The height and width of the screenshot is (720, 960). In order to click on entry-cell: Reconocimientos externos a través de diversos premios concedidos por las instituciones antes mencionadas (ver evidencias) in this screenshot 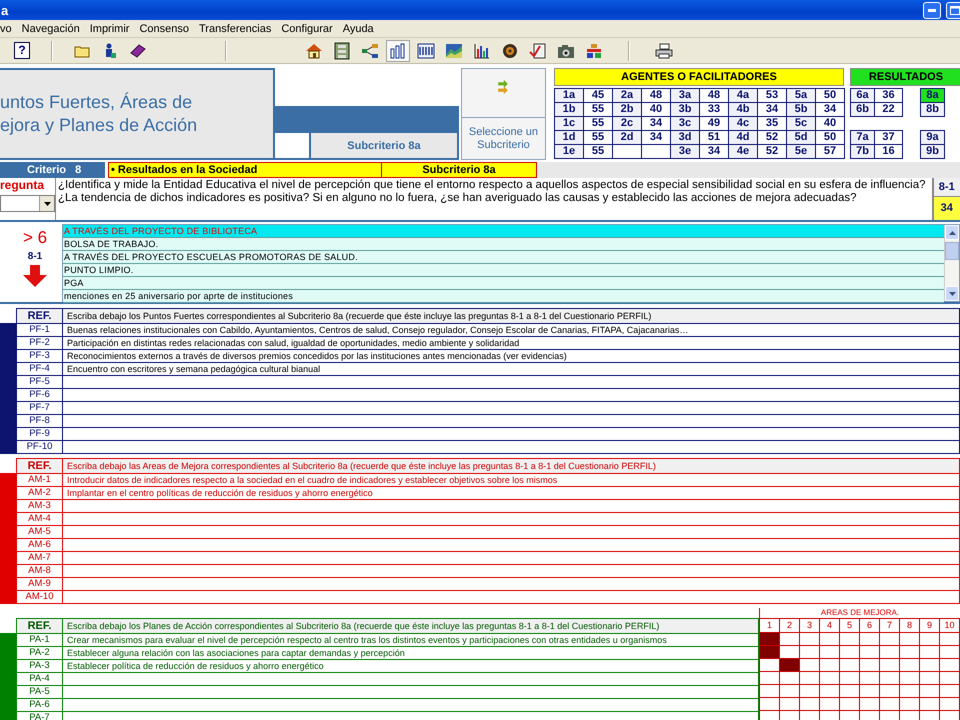, I will do `click(511, 356)`.